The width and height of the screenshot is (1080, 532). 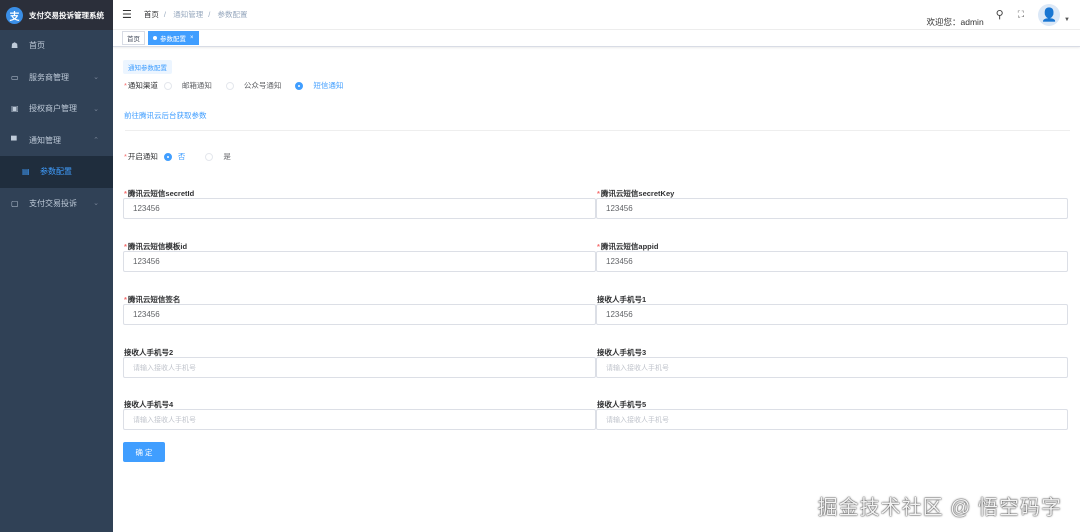 I want to click on sidebar-item-5: ▢ 支付交易投诉 ⌄, so click(x=56, y=204).